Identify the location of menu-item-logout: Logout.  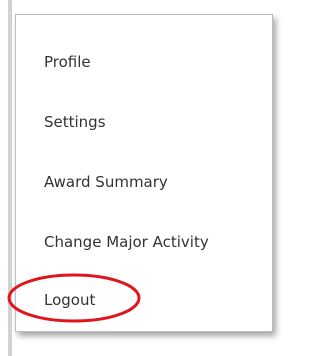
(69, 300).